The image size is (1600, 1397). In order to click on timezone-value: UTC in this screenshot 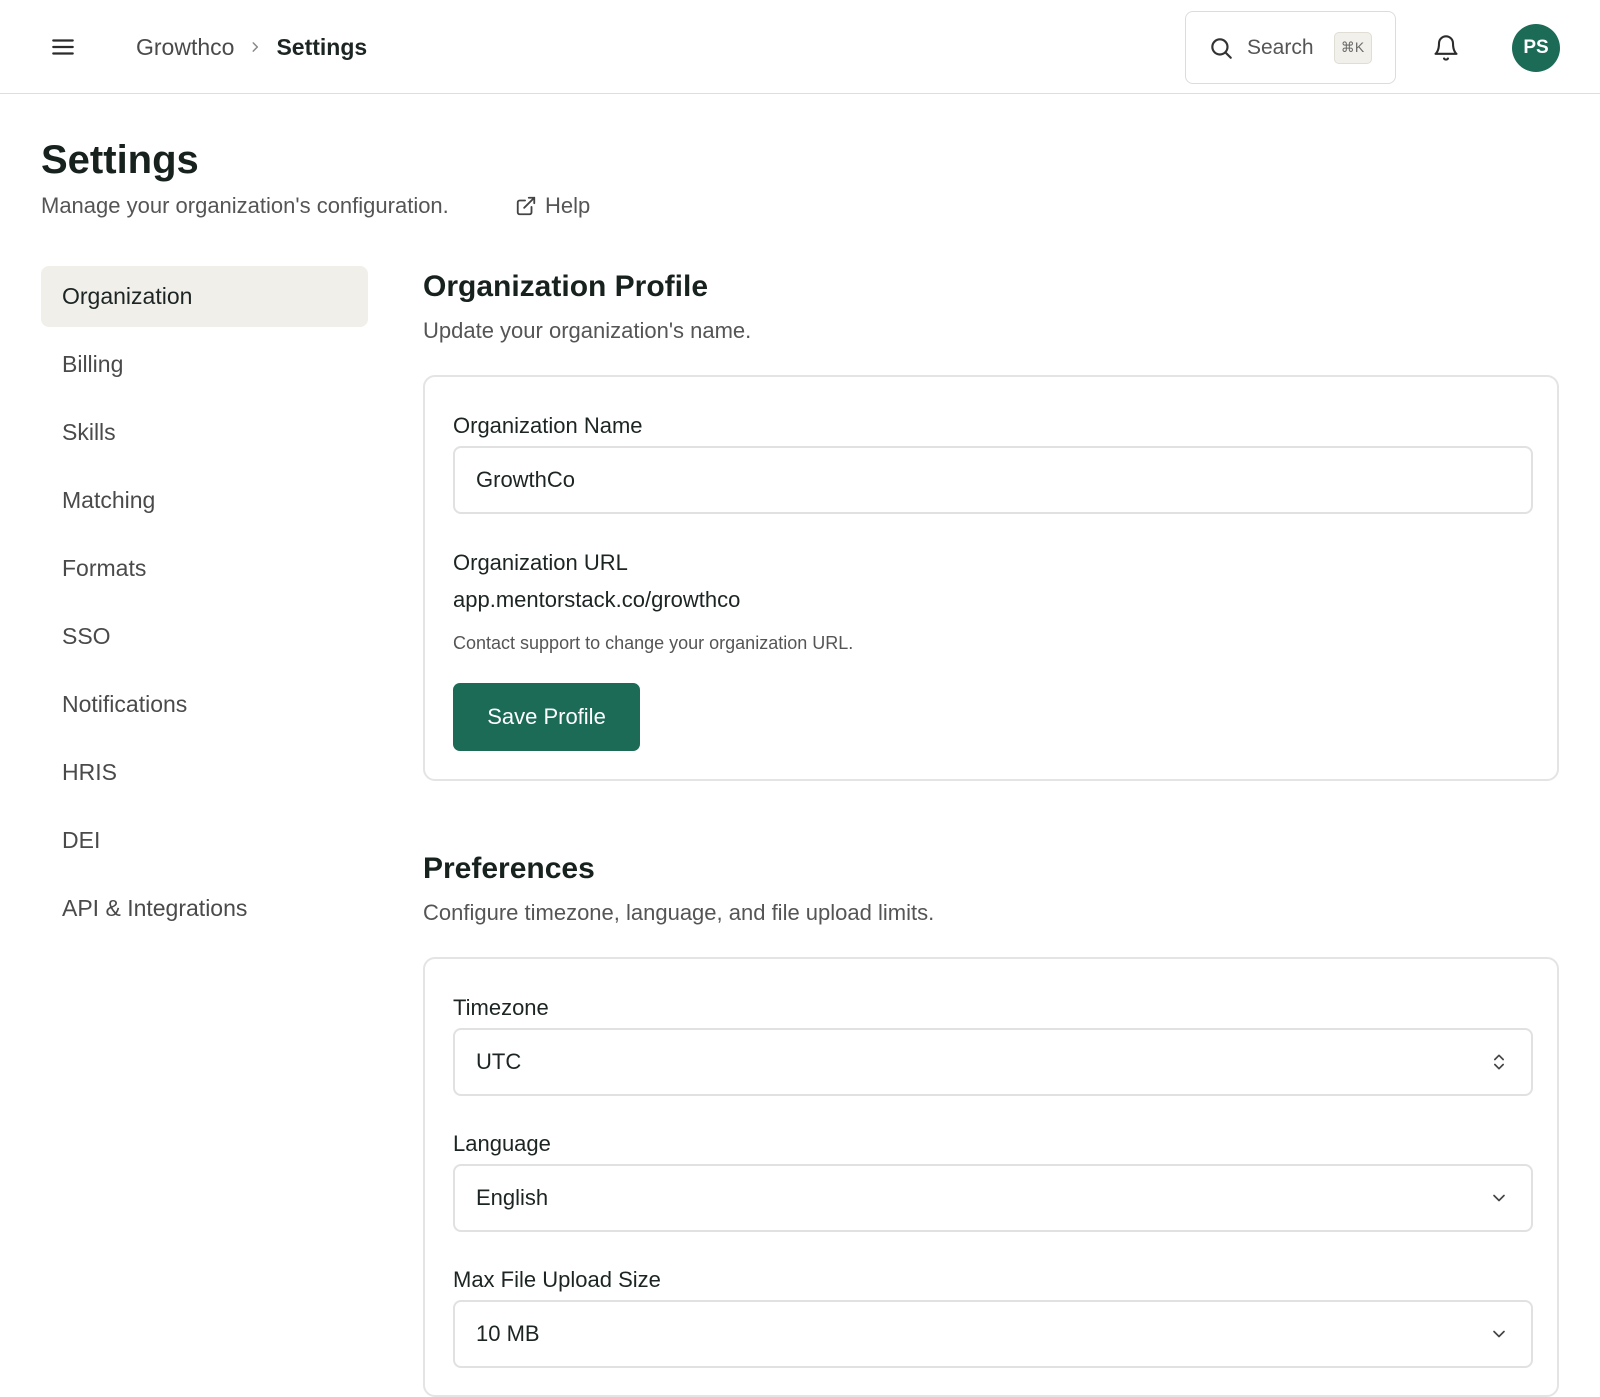, I will do `click(499, 1061)`.